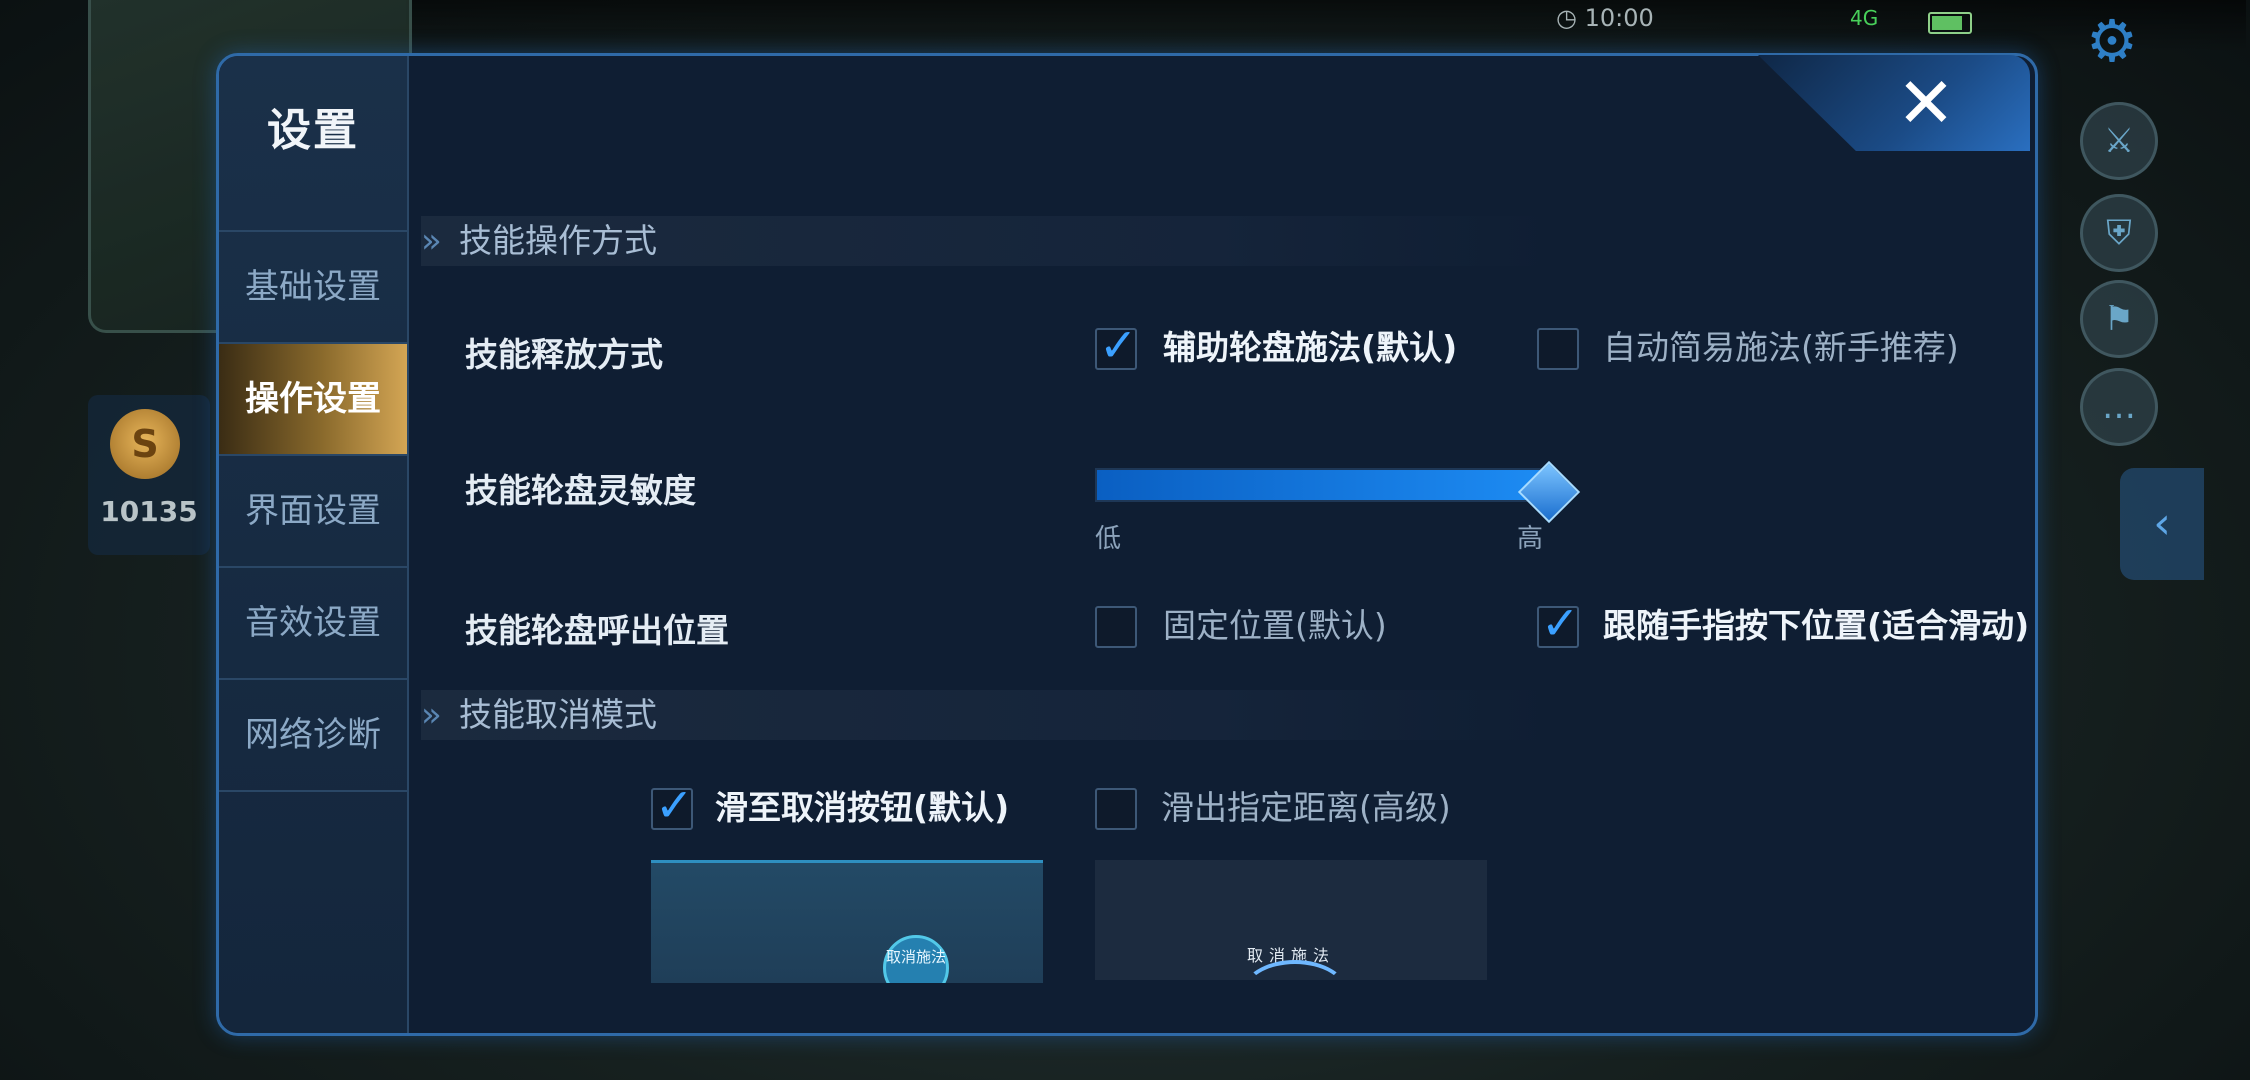 The image size is (2250, 1080). Describe the element at coordinates (986, 241) in the screenshot. I see `section-header-skill-operation: » 技能操作方式` at that location.